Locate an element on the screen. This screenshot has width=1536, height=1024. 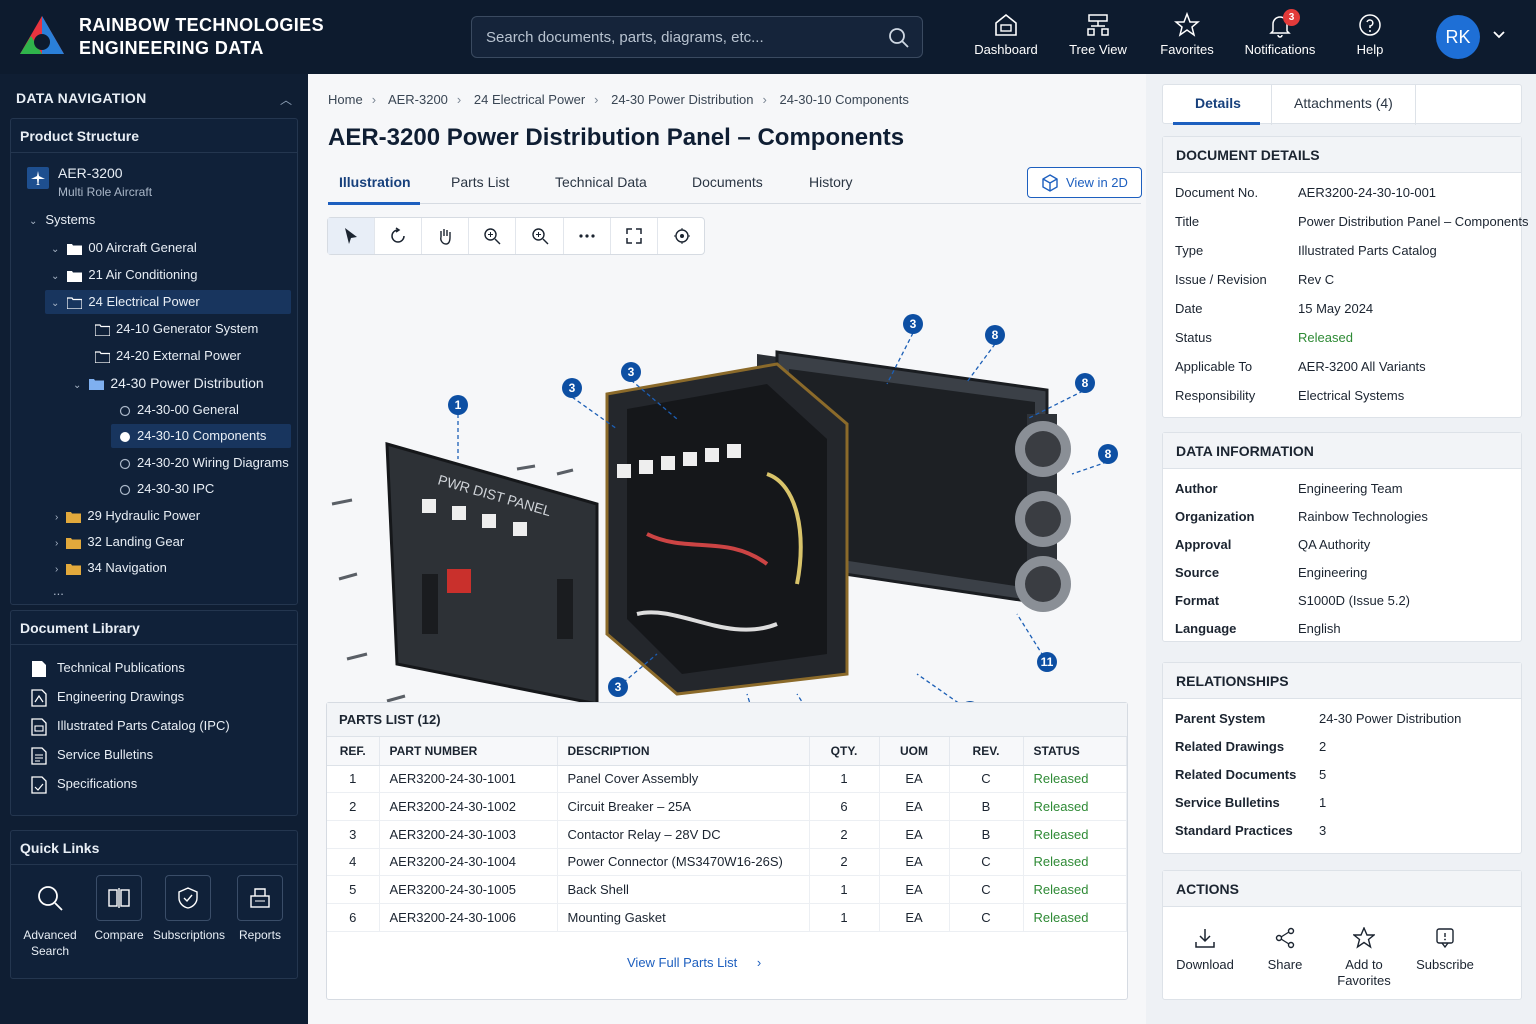
callout-11: 11 is located at coordinates (1047, 662).